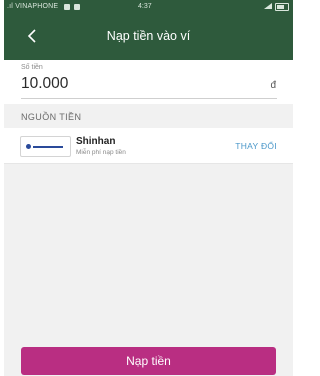 This screenshot has width=320, height=376. I want to click on nav-bar: Nạp tiền vào ví, so click(148, 37).